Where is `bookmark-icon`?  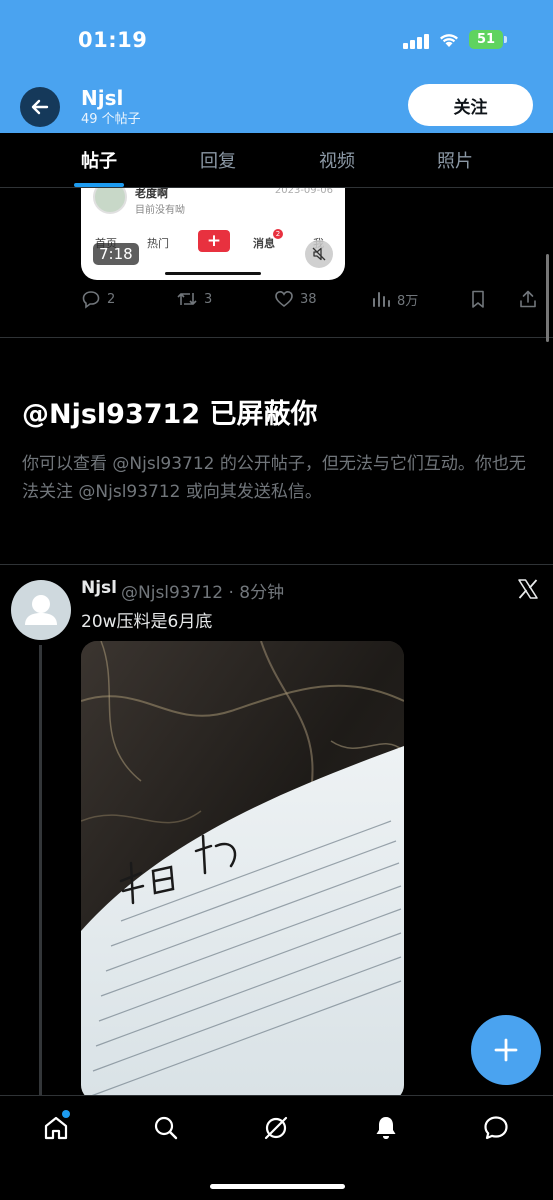
bookmark-icon is located at coordinates (478, 299).